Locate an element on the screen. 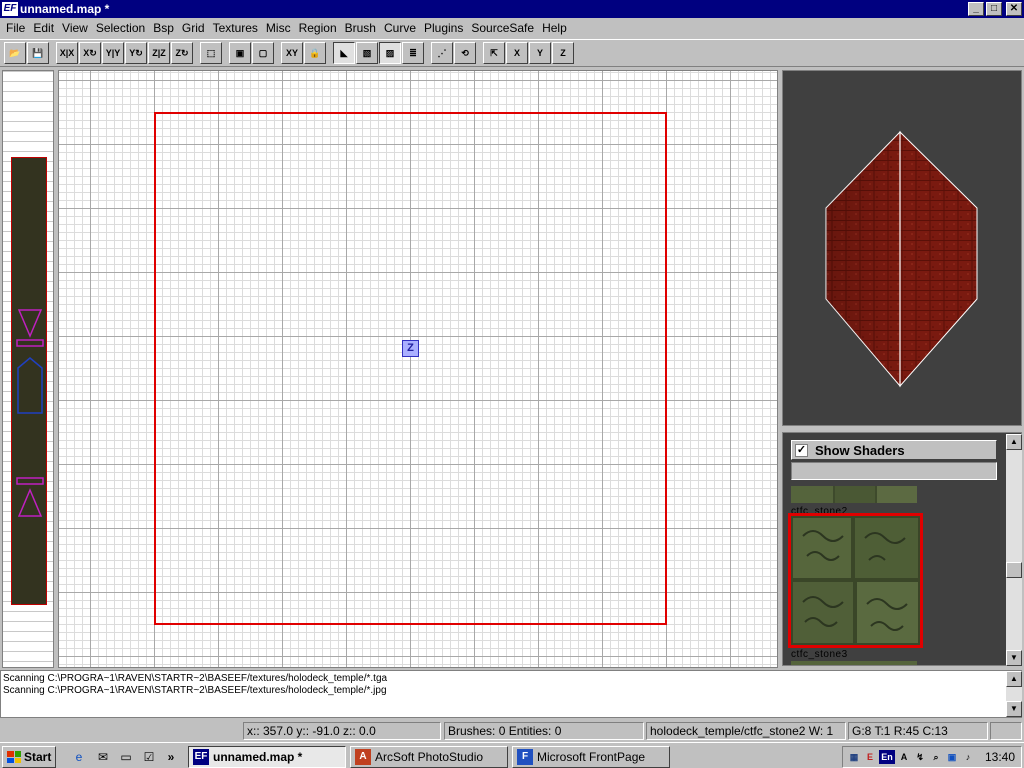 The image size is (1024, 768). task-app-icon: EF is located at coordinates (201, 757).